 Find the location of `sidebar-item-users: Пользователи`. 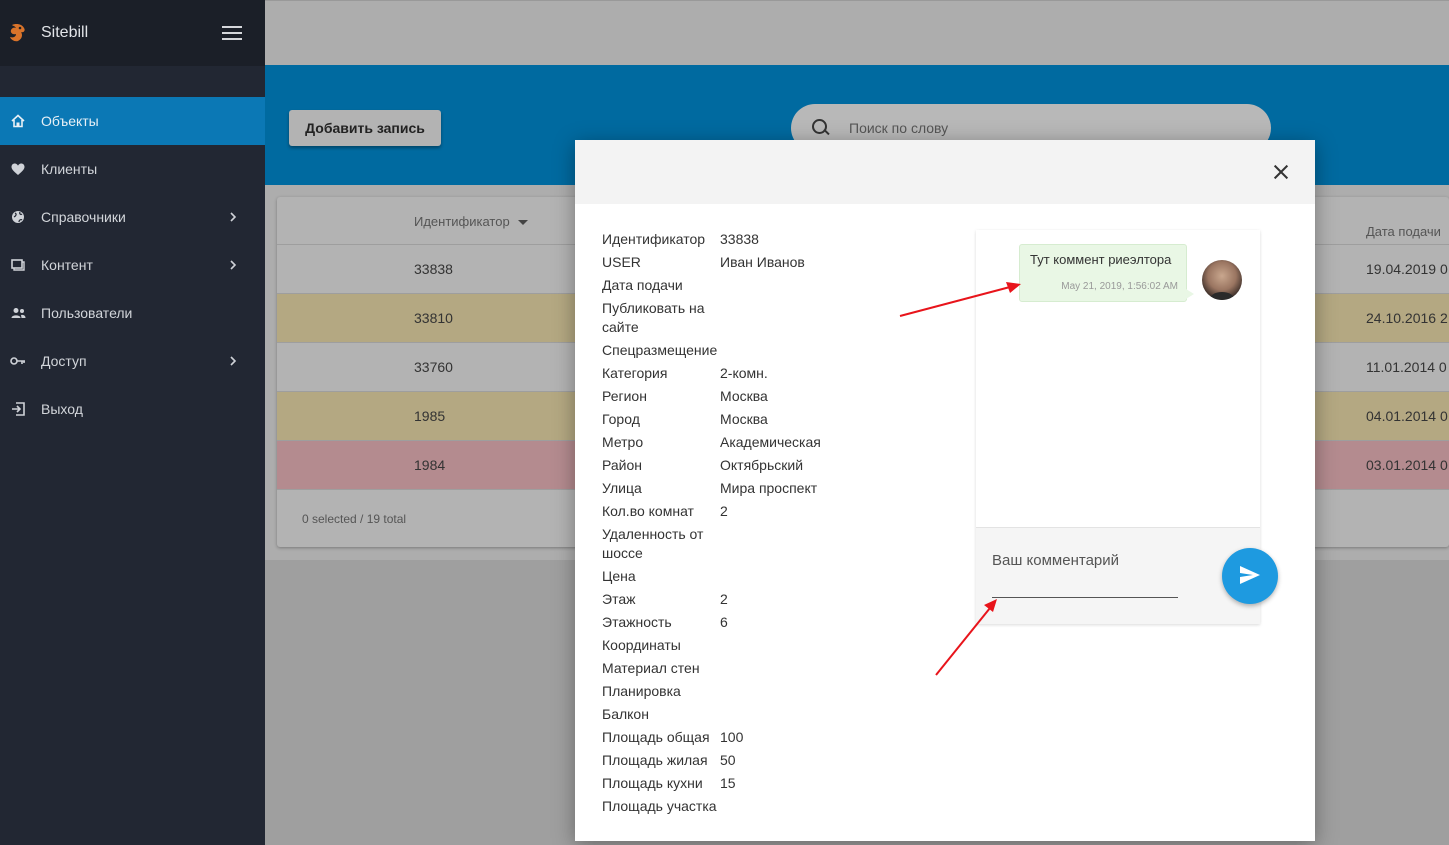

sidebar-item-users: Пользователи is located at coordinates (132, 313).